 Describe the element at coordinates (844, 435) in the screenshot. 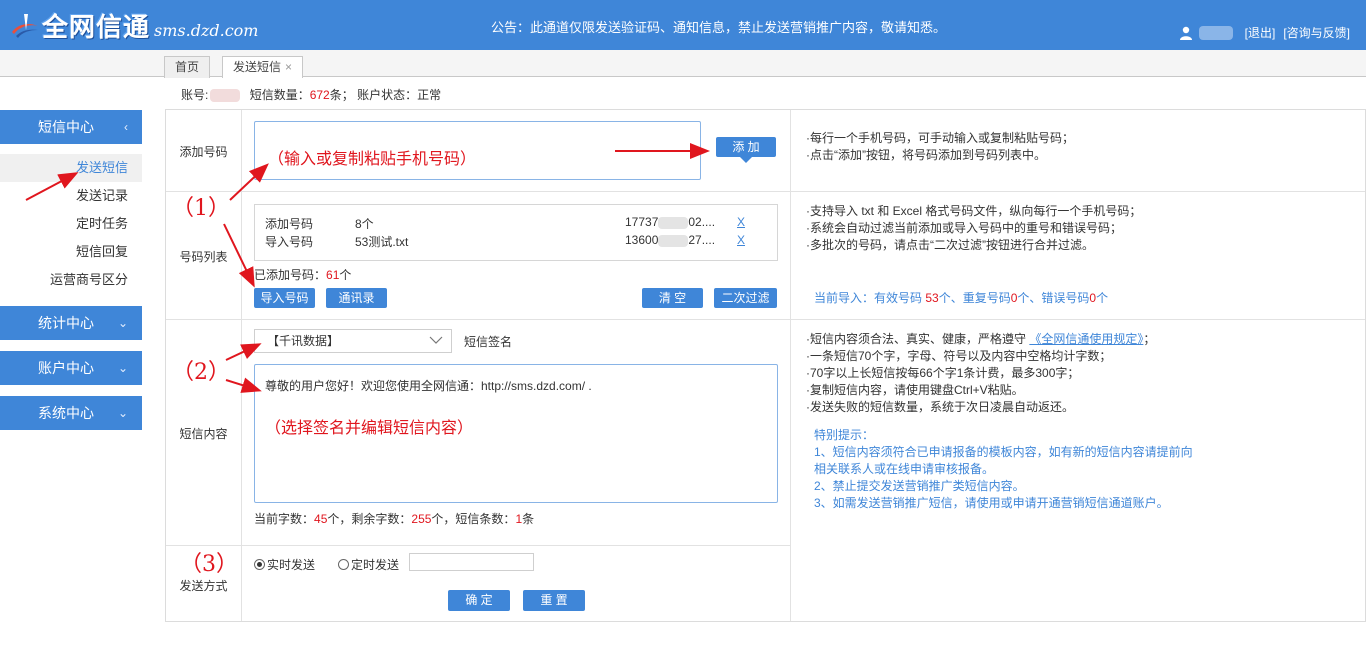

I see `special-title: 特别提示：` at that location.